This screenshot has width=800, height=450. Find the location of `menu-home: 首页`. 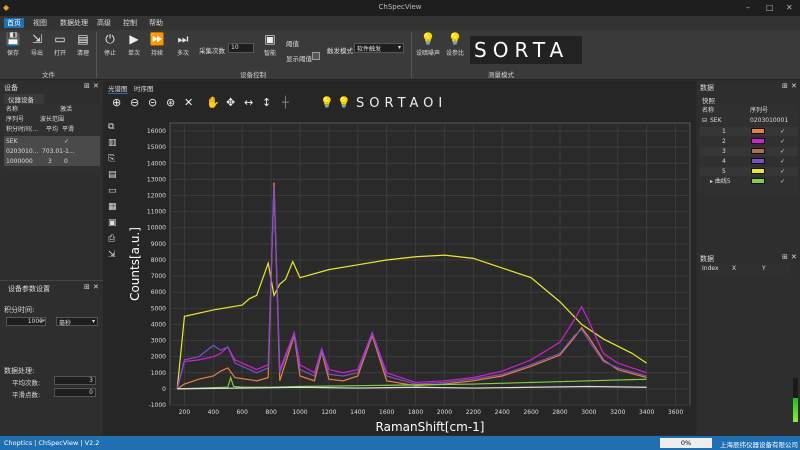

menu-home: 首页 is located at coordinates (14, 23).